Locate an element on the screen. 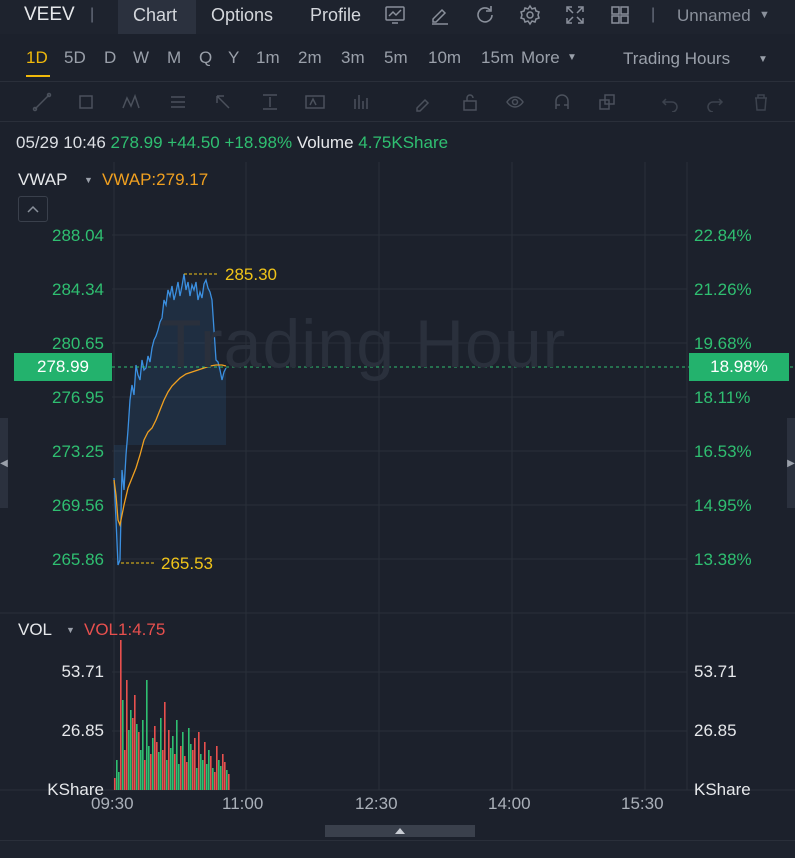 This screenshot has width=795, height=858. time-axis-tick: 15:30 is located at coordinates (642, 803).